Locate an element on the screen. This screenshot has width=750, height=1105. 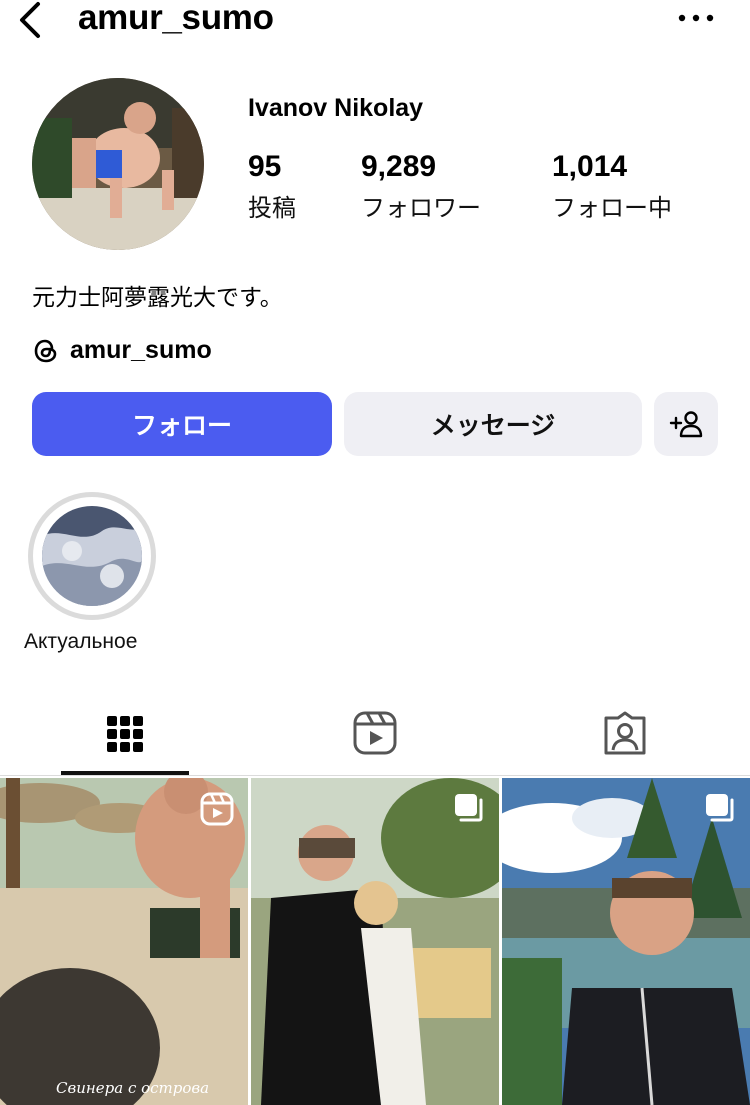
avatar is located at coordinates (118, 164).